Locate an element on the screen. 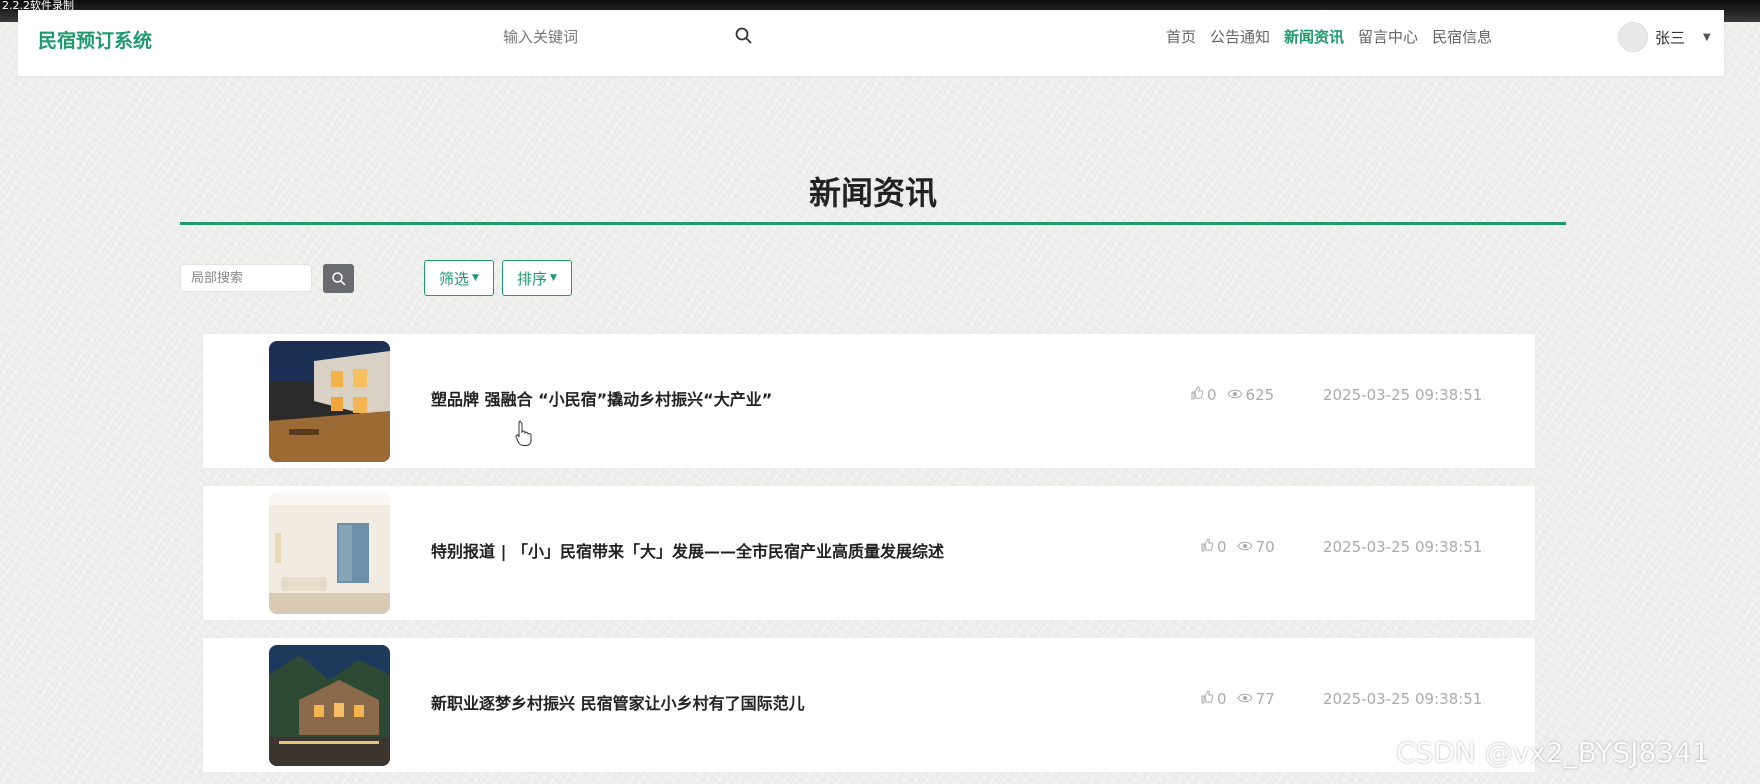 This screenshot has width=1760, height=784. top-header: 民宿预订系统 首页 公告通知 新闻资讯 留言中心 民宿信息 张三 ▼ is located at coordinates (871, 43).